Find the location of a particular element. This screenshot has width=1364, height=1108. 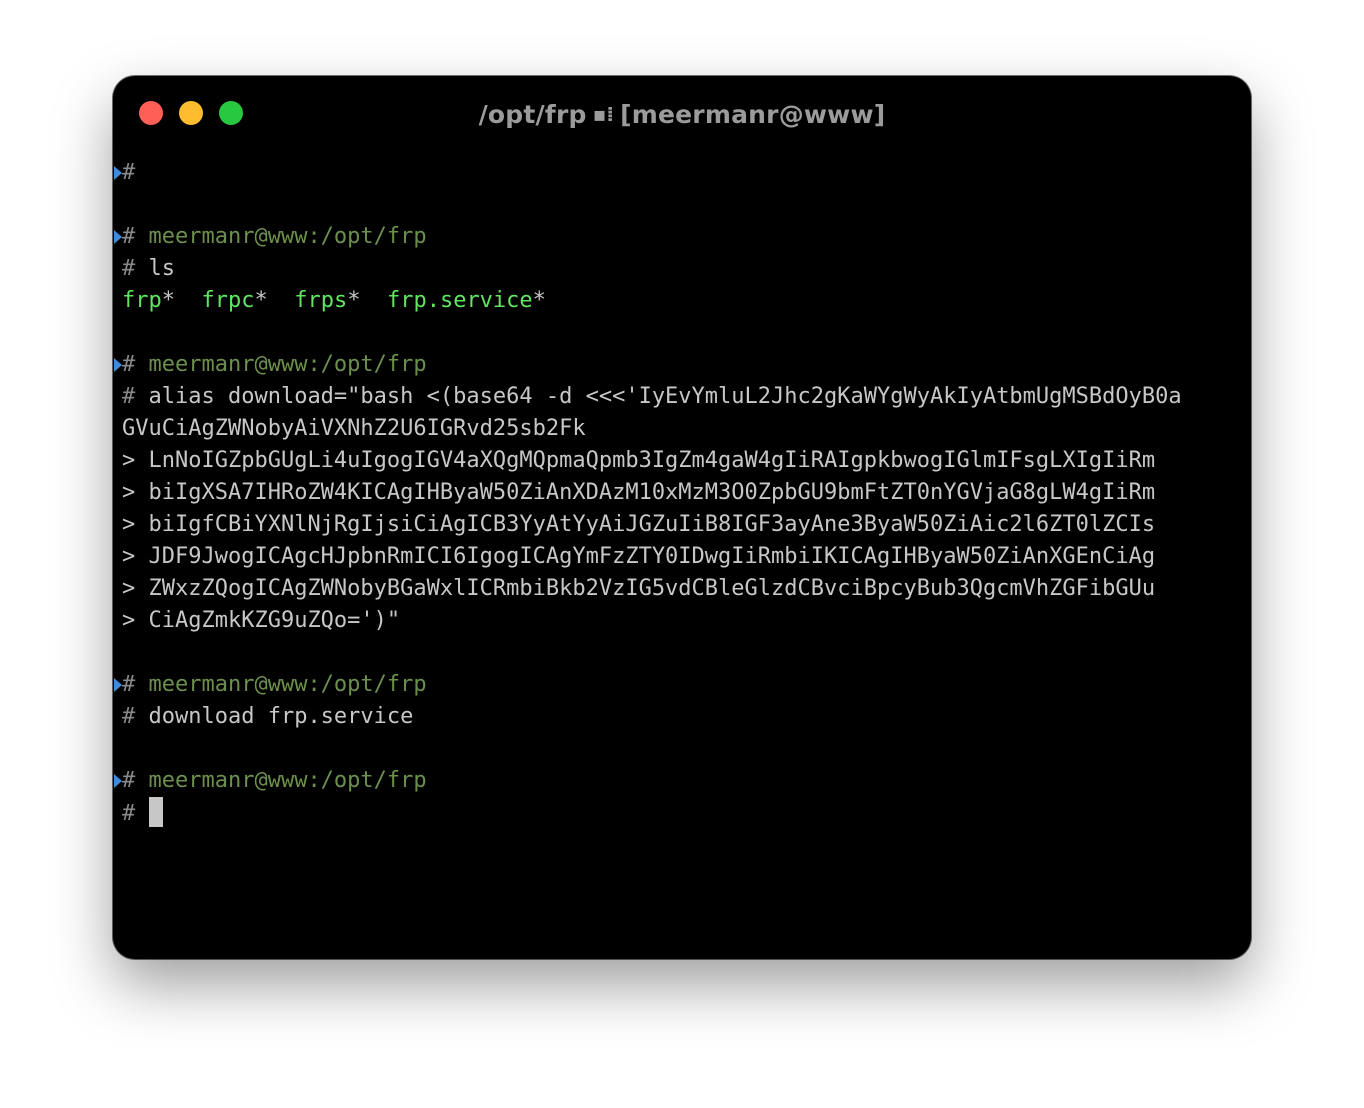

text-cursor is located at coordinates (155, 812).